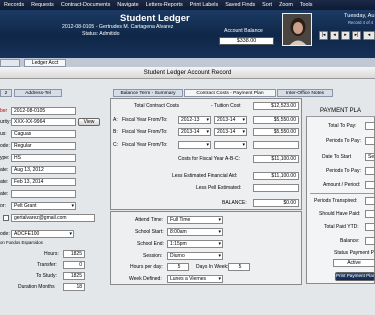 This screenshot has width=375, height=315. What do you see at coordinates (343, 141) in the screenshot?
I see `periods-to-pay-label: Periods To Pay:` at bounding box center [343, 141].